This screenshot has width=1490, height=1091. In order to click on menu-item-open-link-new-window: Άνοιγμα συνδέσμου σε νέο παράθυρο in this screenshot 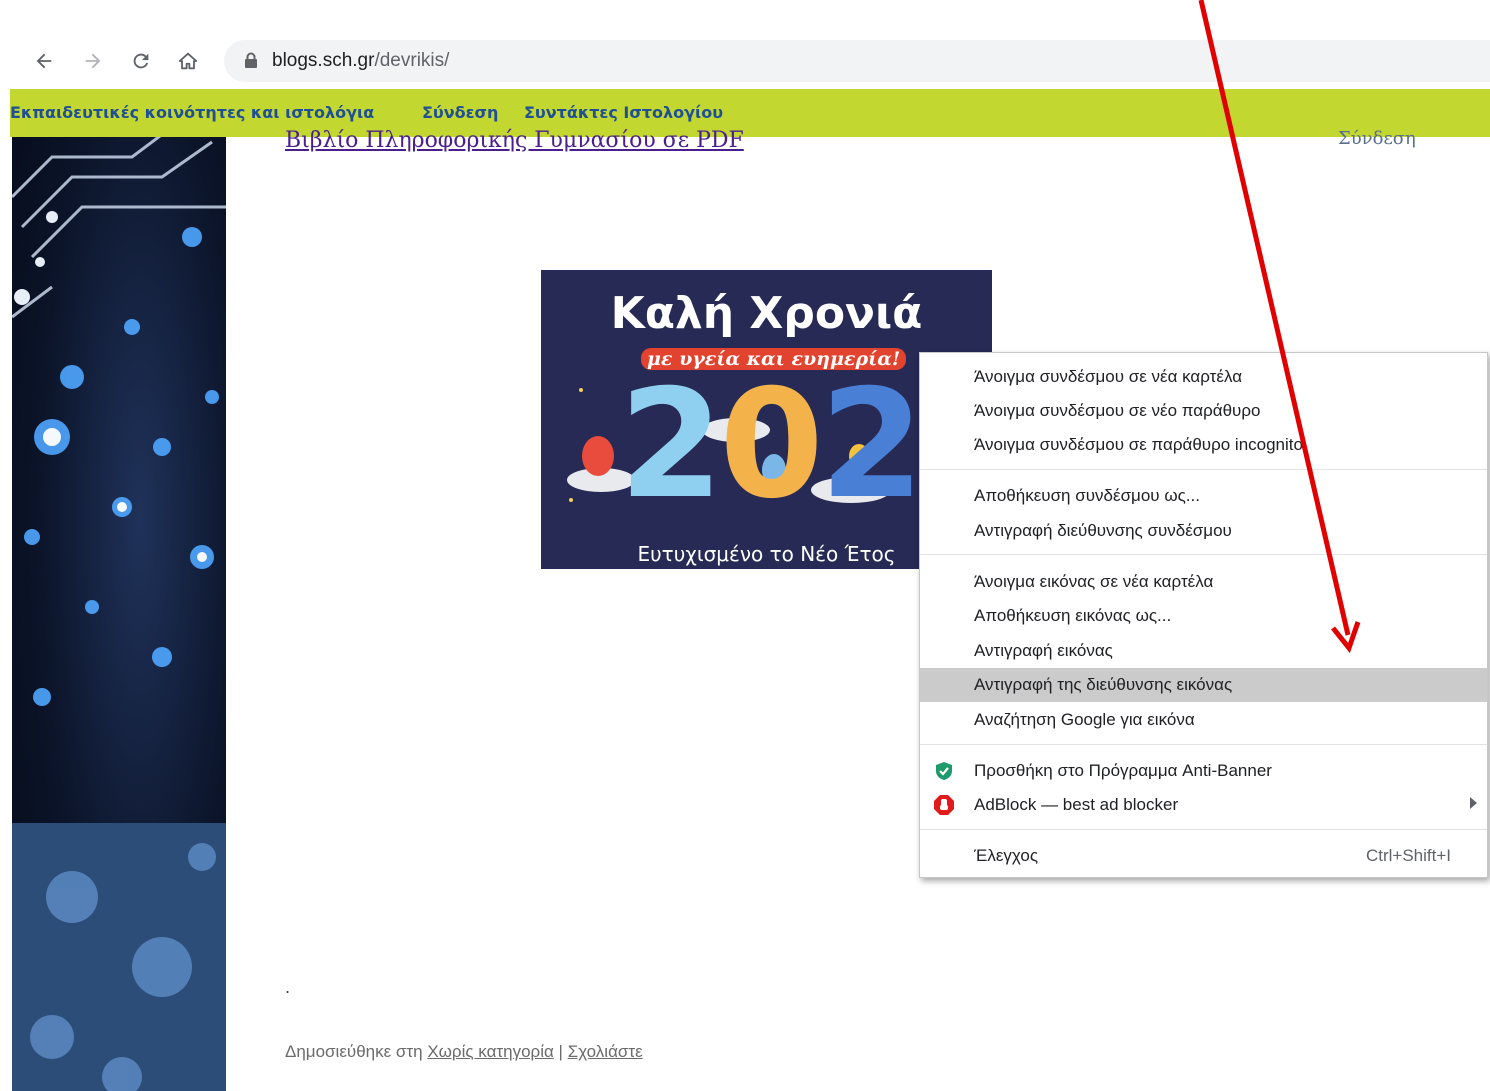, I will do `click(1203, 411)`.